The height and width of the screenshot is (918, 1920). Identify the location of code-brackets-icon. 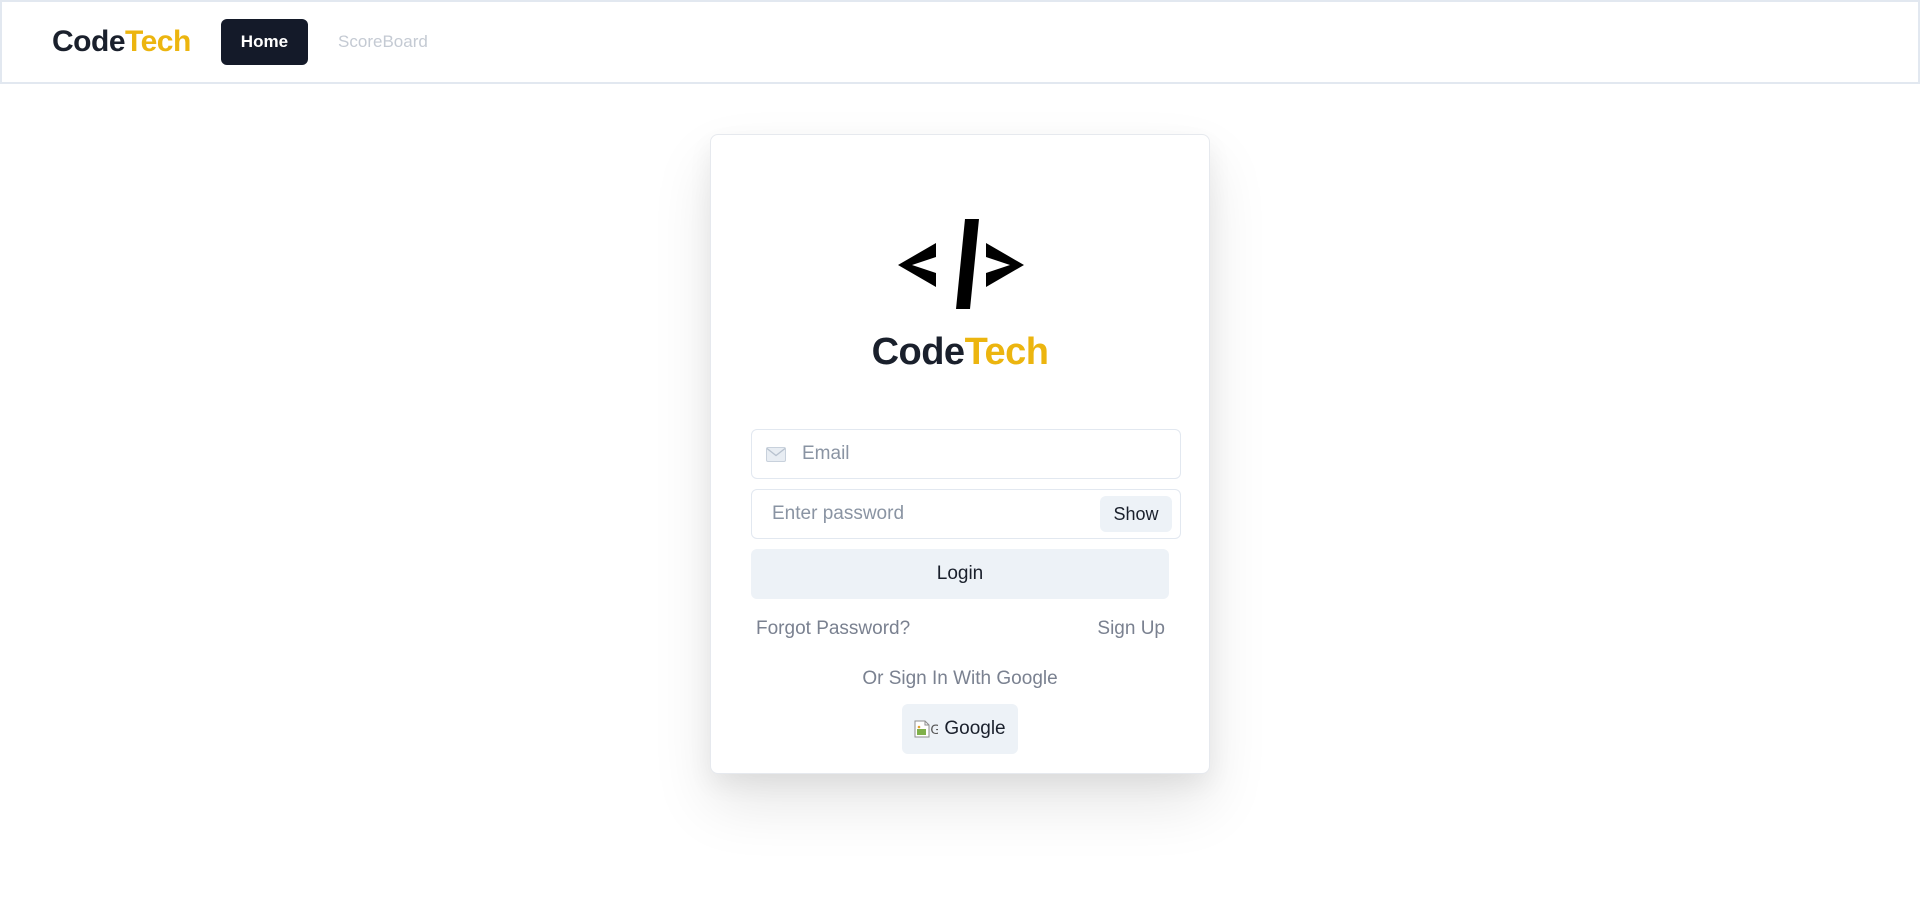
(961, 264).